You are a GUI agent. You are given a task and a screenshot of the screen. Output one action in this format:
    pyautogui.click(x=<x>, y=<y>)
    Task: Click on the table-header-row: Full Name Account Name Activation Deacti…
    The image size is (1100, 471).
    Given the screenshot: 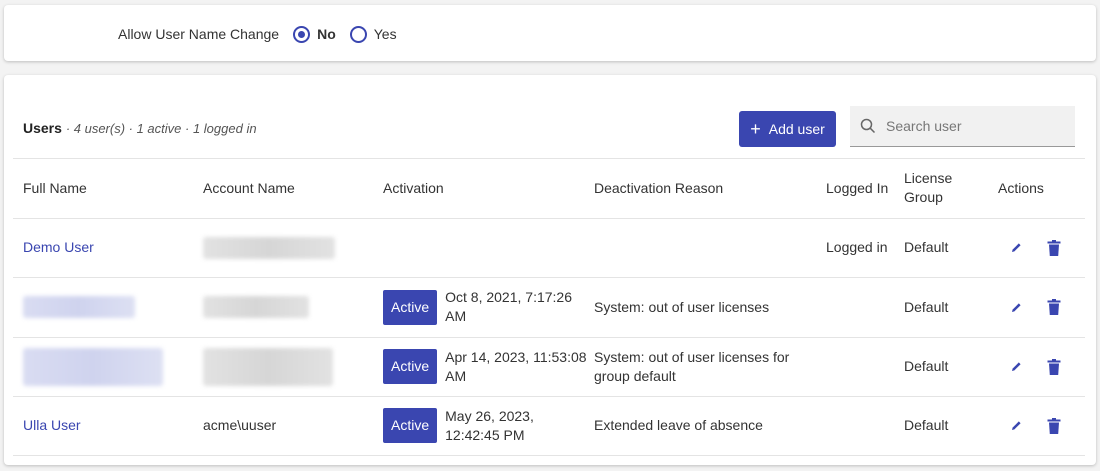 What is the action you would take?
    pyautogui.click(x=549, y=188)
    